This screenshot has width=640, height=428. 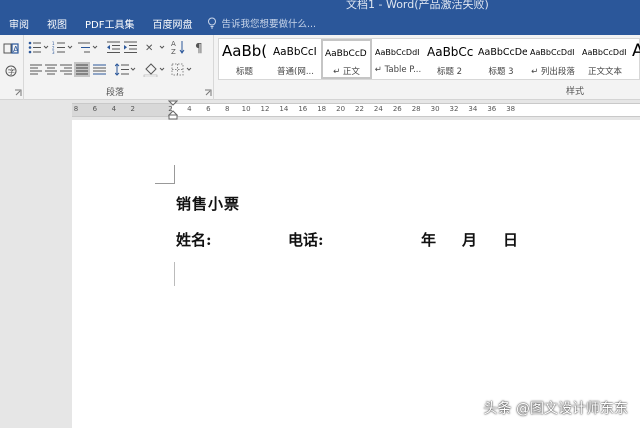 I want to click on ruler-number: 16, so click(x=303, y=109).